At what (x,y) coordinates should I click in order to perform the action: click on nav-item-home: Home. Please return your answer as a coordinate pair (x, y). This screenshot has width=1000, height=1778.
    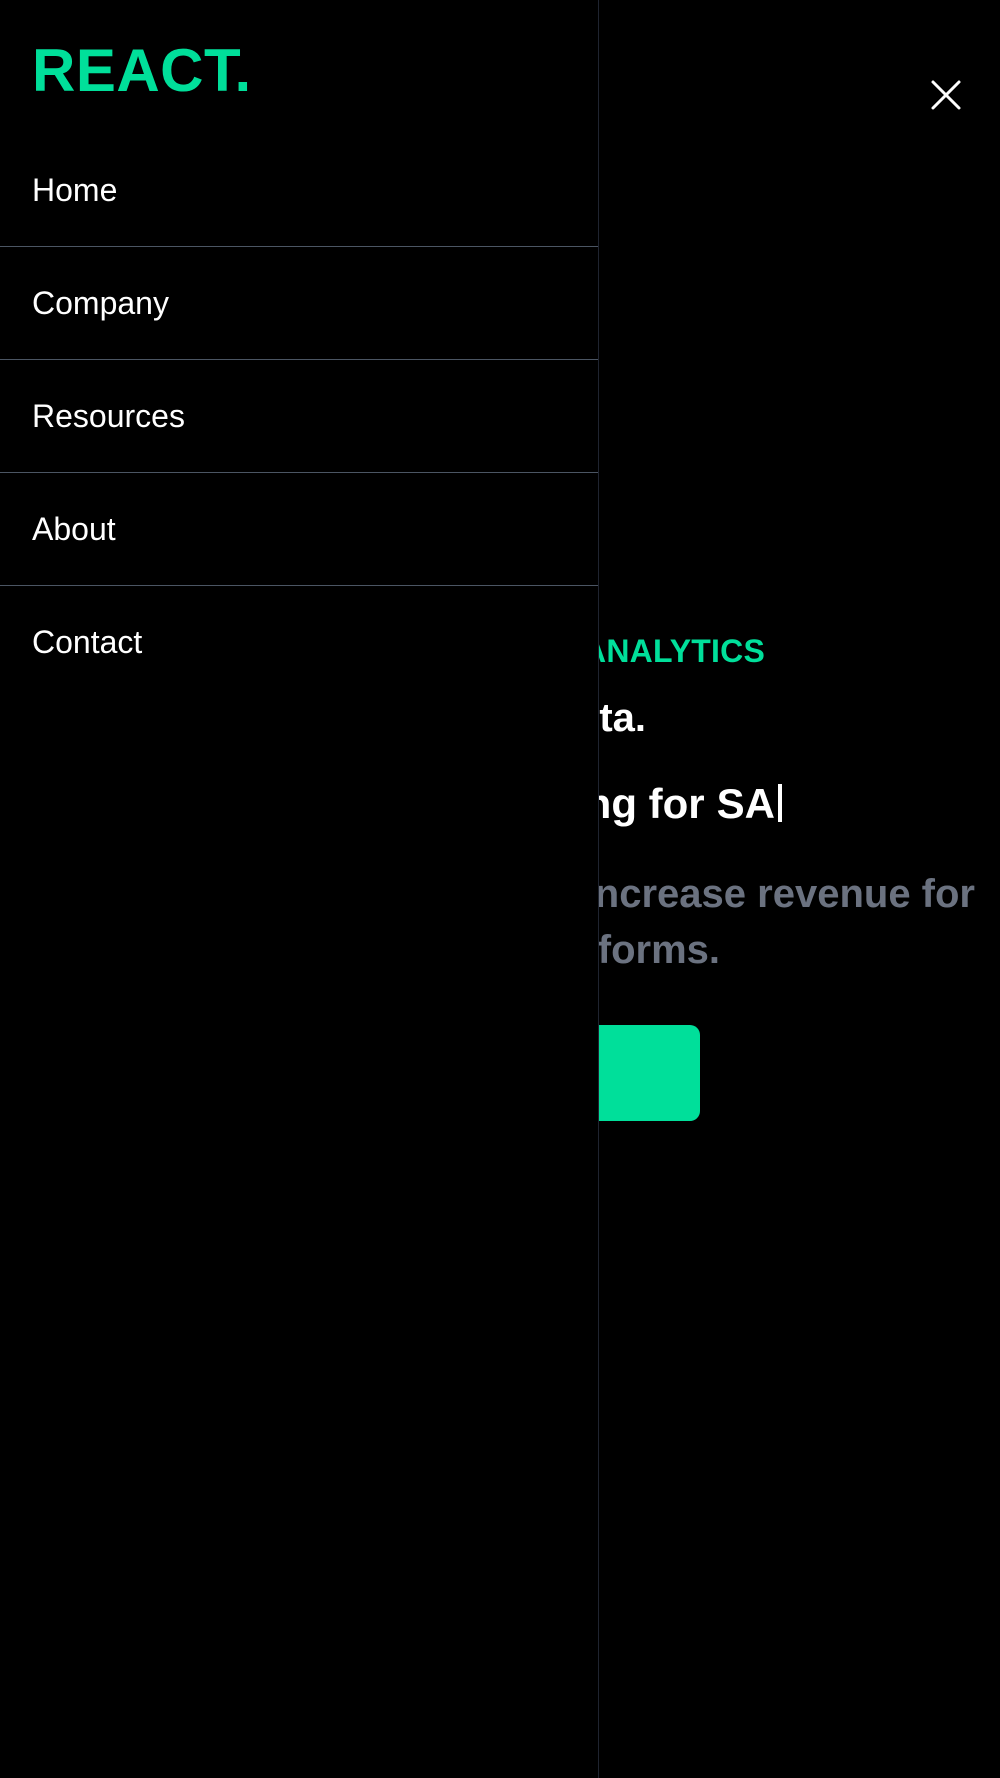
    Looking at the image, I should click on (299, 190).